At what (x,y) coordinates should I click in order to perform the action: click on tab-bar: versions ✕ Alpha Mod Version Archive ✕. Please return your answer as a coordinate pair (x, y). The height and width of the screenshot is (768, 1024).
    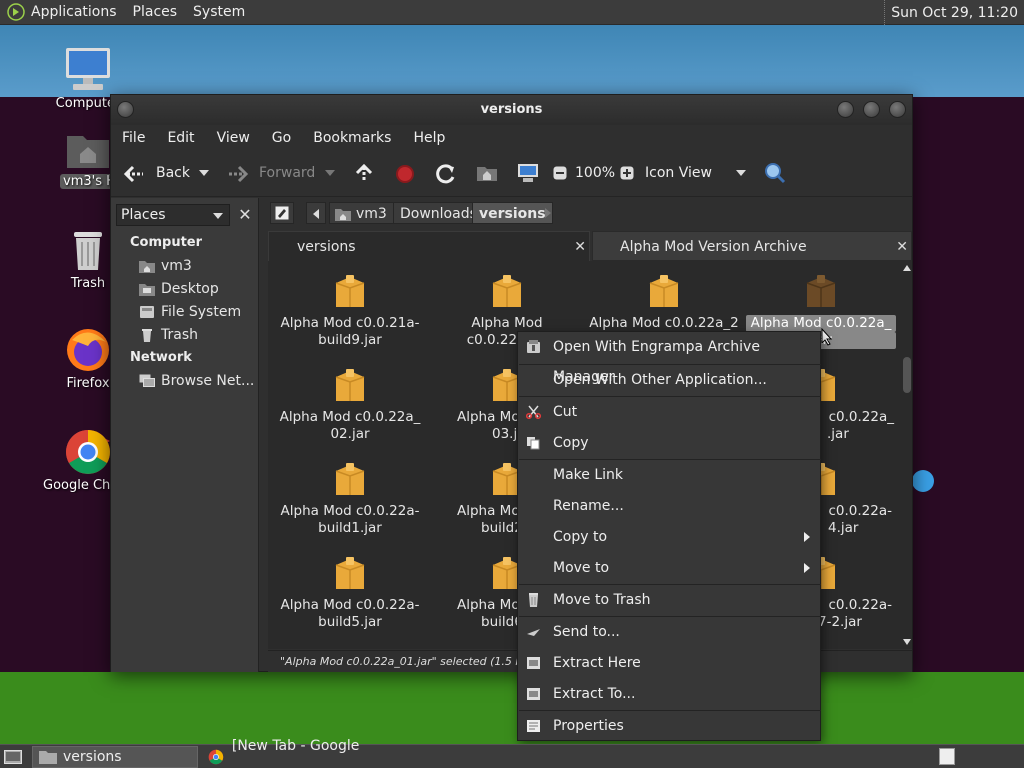
    Looking at the image, I should click on (590, 246).